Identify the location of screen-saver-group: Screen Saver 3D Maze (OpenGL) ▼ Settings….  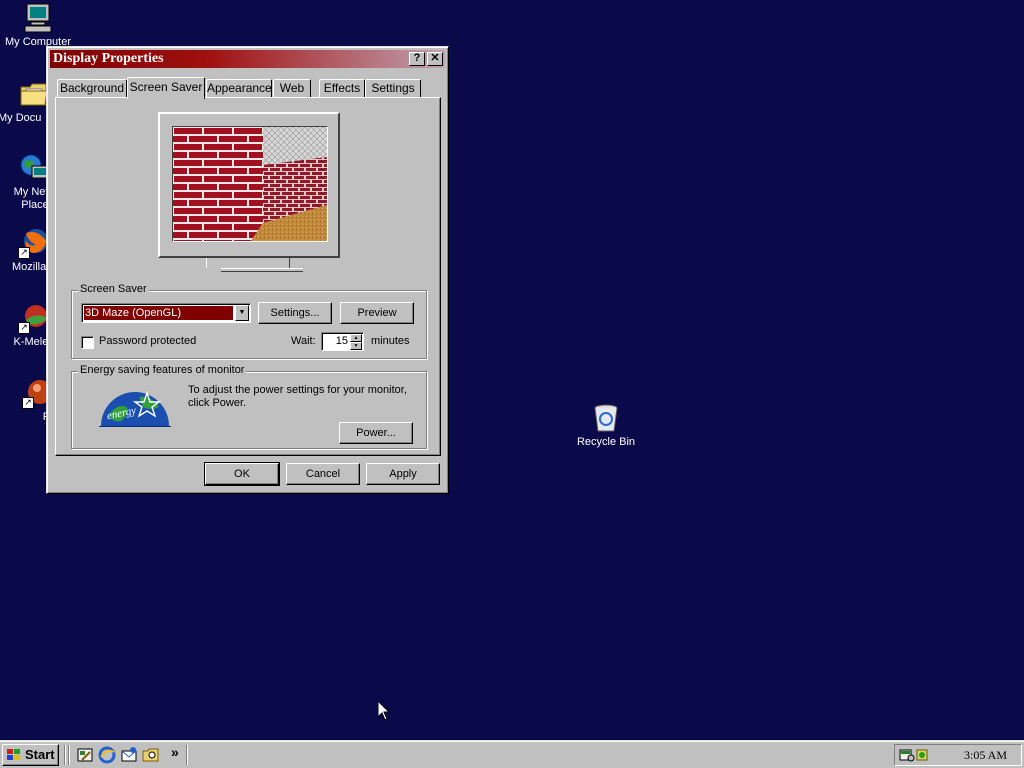
(249, 321).